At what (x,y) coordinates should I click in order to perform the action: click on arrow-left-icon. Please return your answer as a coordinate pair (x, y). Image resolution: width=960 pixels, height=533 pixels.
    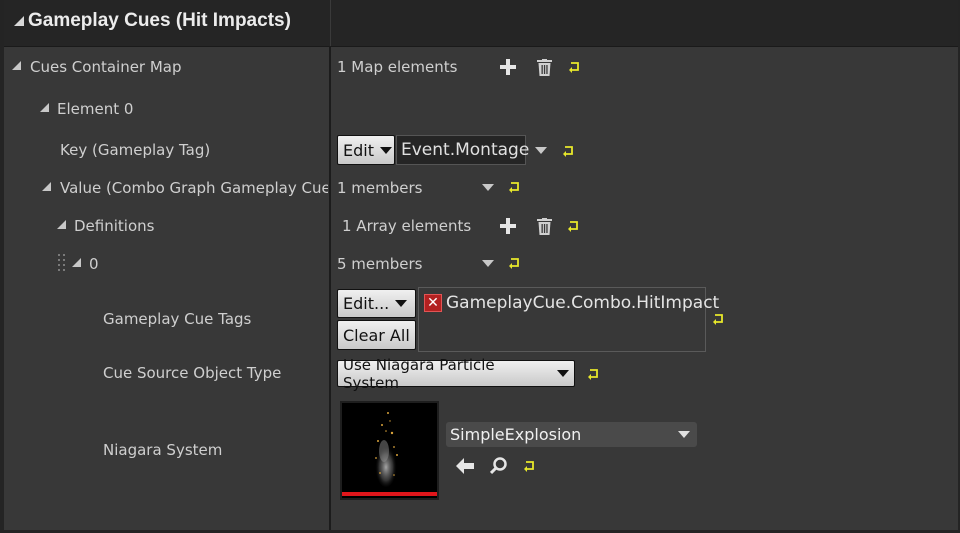
    Looking at the image, I should click on (465, 466).